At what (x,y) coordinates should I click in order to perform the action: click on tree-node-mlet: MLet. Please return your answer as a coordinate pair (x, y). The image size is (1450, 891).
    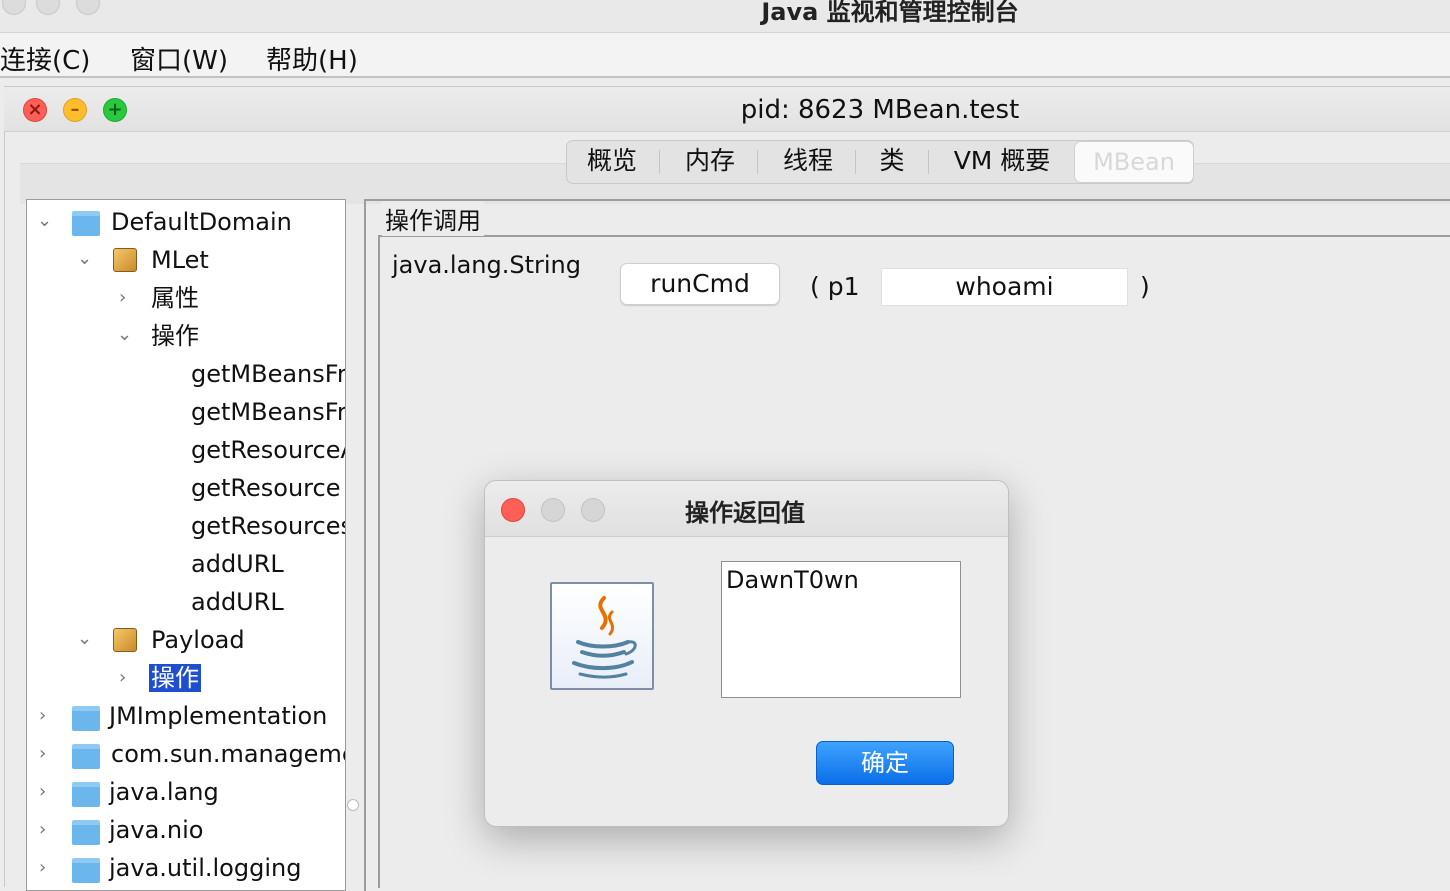
    Looking at the image, I should click on (180, 260).